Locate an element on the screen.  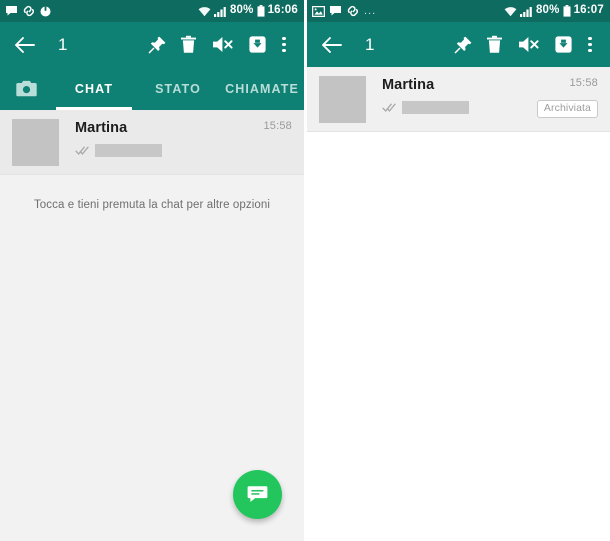
status-bar-right: ... 80% 16:07 is located at coordinates (458, 11).